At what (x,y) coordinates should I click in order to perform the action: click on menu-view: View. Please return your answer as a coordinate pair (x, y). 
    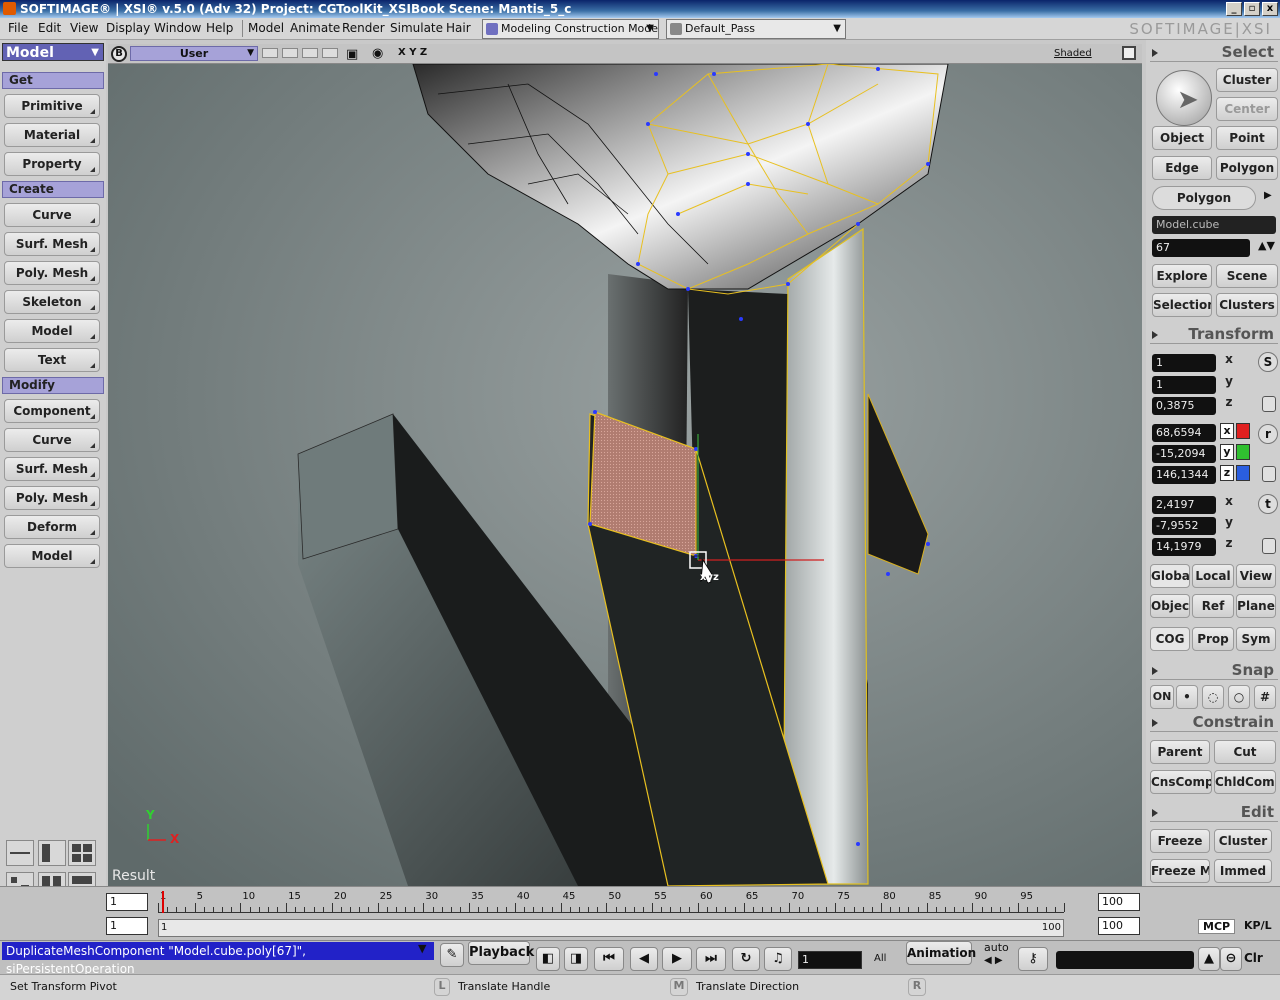
    Looking at the image, I should click on (84, 28).